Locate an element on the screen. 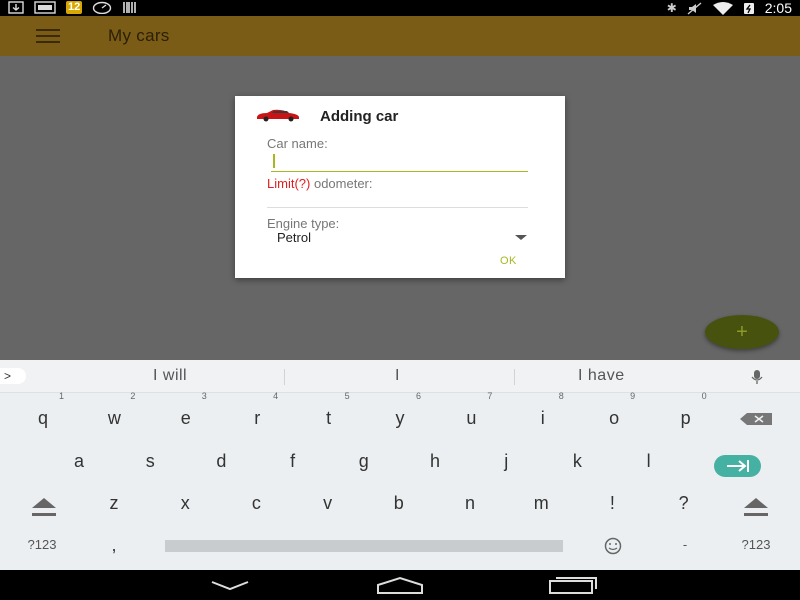 The image size is (800, 600). key-a: a is located at coordinates (79, 461).